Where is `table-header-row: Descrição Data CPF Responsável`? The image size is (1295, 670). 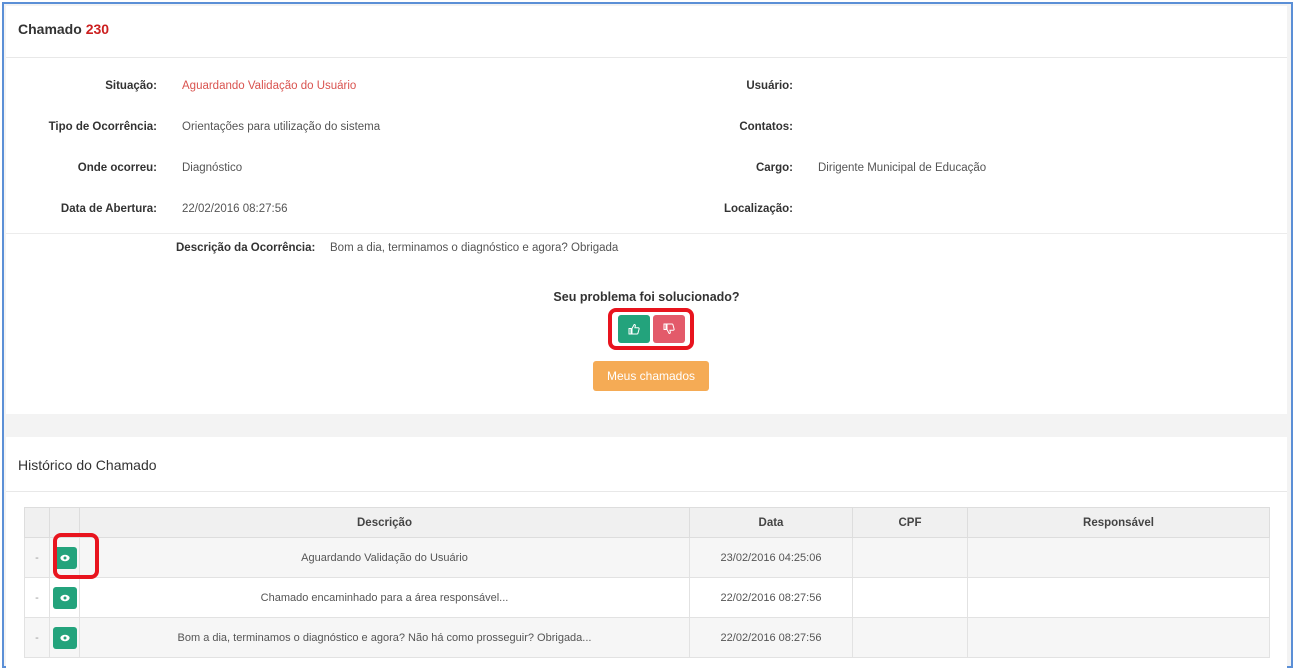 table-header-row: Descrição Data CPF Responsável is located at coordinates (647, 522).